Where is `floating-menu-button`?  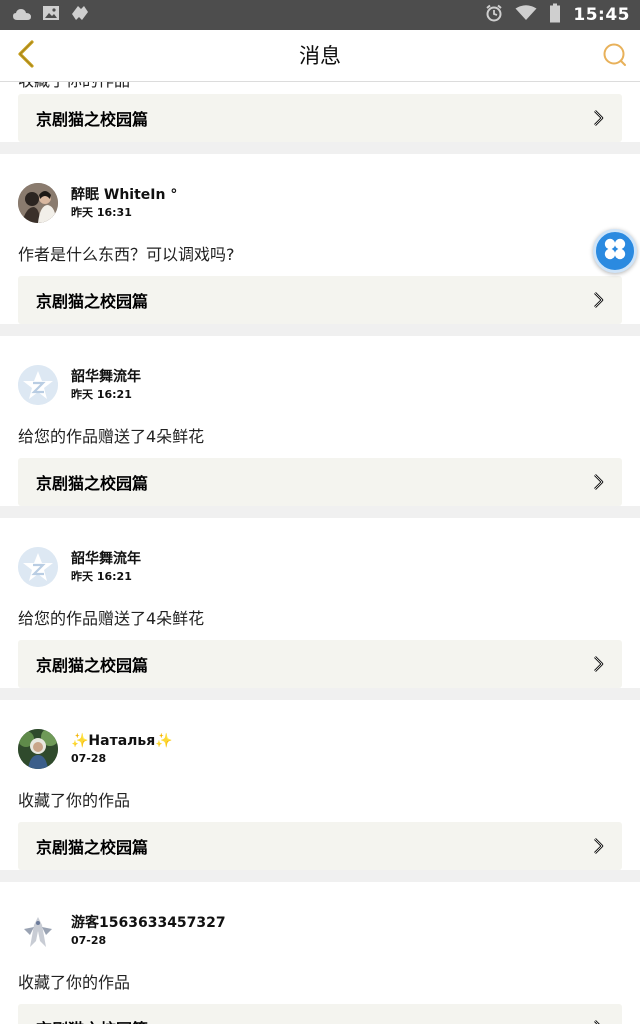 floating-menu-button is located at coordinates (615, 251).